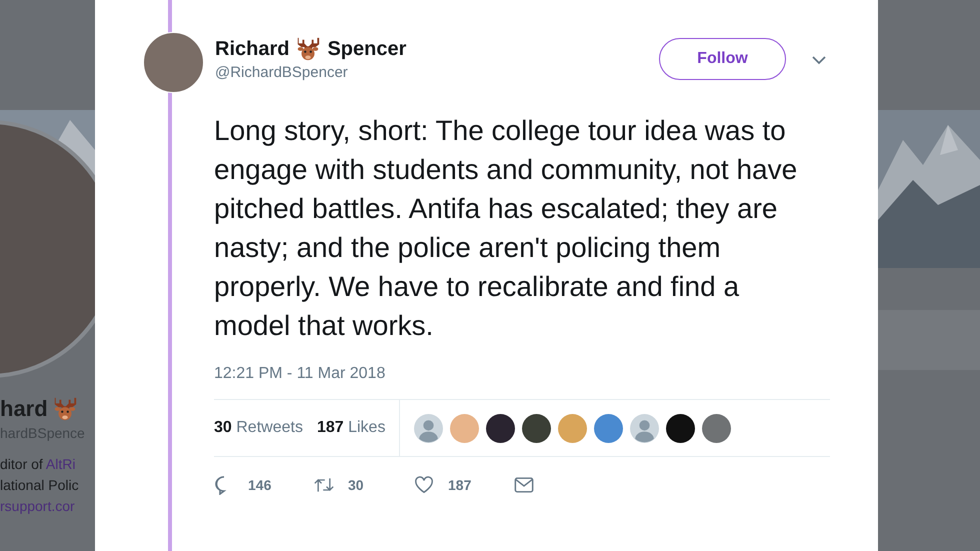  What do you see at coordinates (819, 60) in the screenshot?
I see `chevron-icon` at bounding box center [819, 60].